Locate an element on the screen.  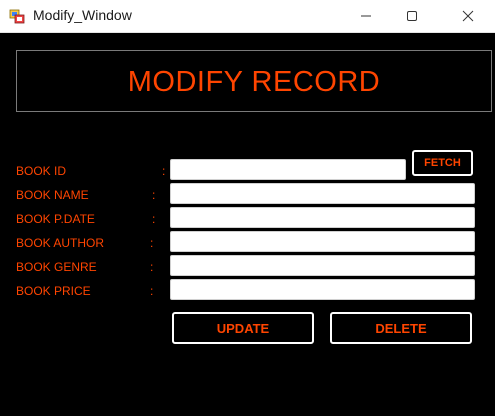
book-name-colon: : is located at coordinates (154, 195).